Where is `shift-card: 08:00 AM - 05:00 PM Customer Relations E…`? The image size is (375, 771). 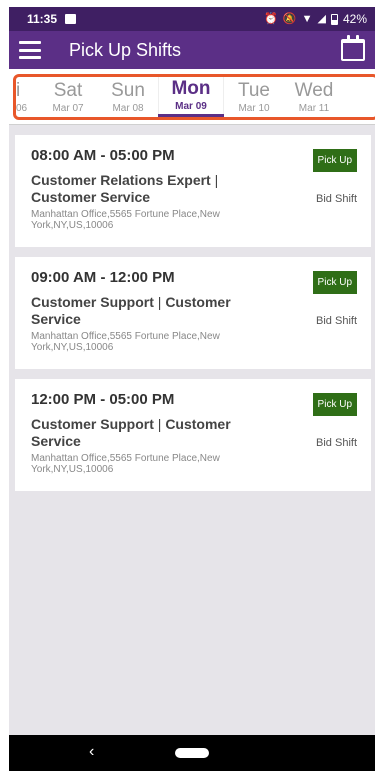 shift-card: 08:00 AM - 05:00 PM Customer Relations E… is located at coordinates (193, 191).